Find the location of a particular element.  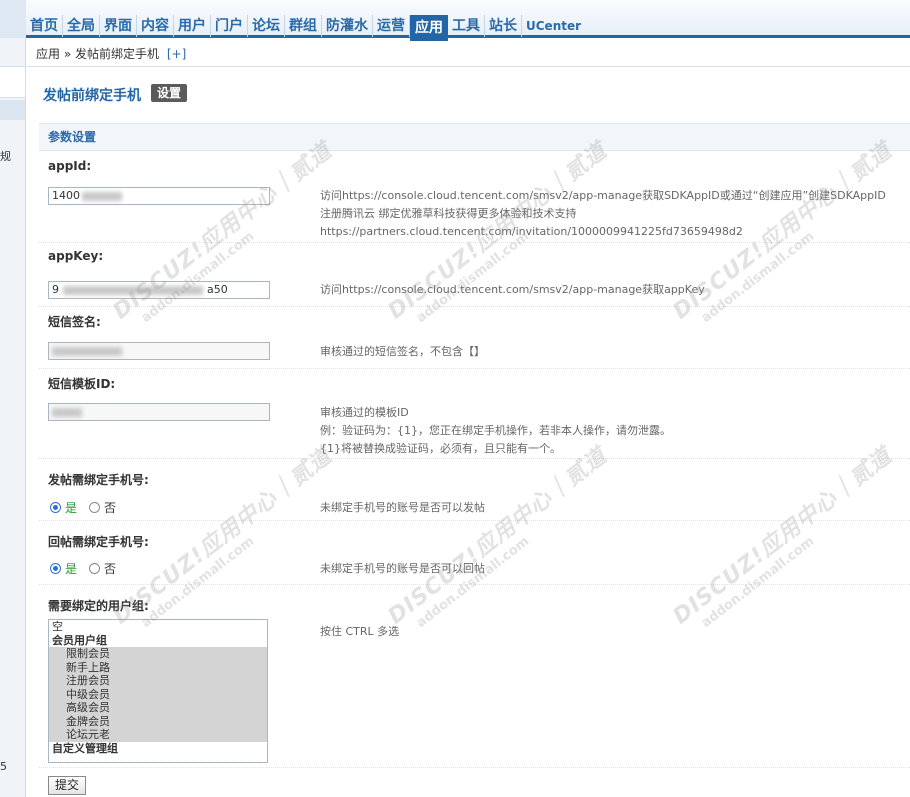

appid-value: 1400 is located at coordinates (66, 195).